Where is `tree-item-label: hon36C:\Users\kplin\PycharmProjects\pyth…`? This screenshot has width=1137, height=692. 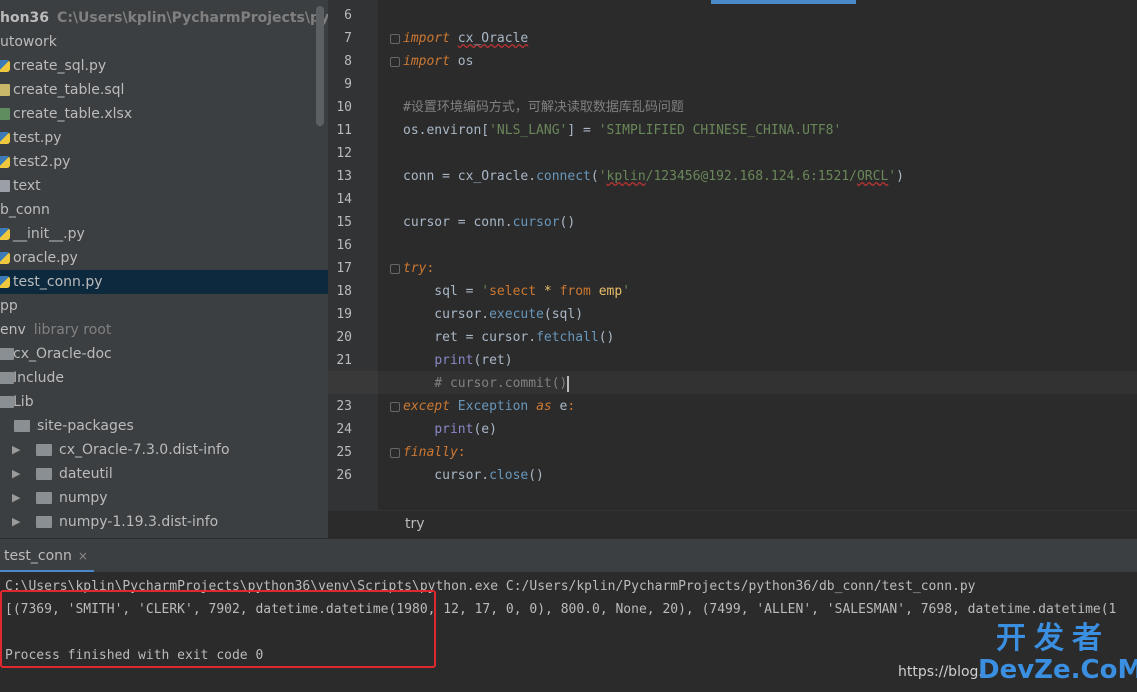
tree-item-label: hon36C:\Users\kplin\PycharmProjects\pyth… is located at coordinates (164, 18).